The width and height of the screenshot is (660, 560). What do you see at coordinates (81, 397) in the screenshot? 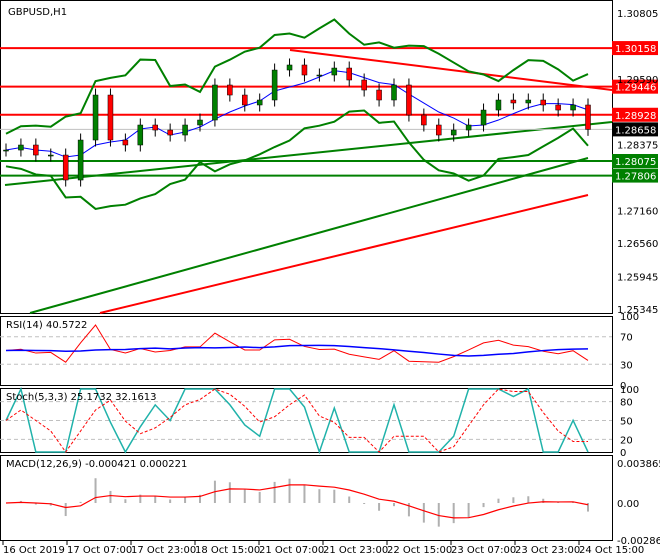
I see `stoch-label: Stoch(5,3,3) 25.1732 32.1613` at bounding box center [81, 397].